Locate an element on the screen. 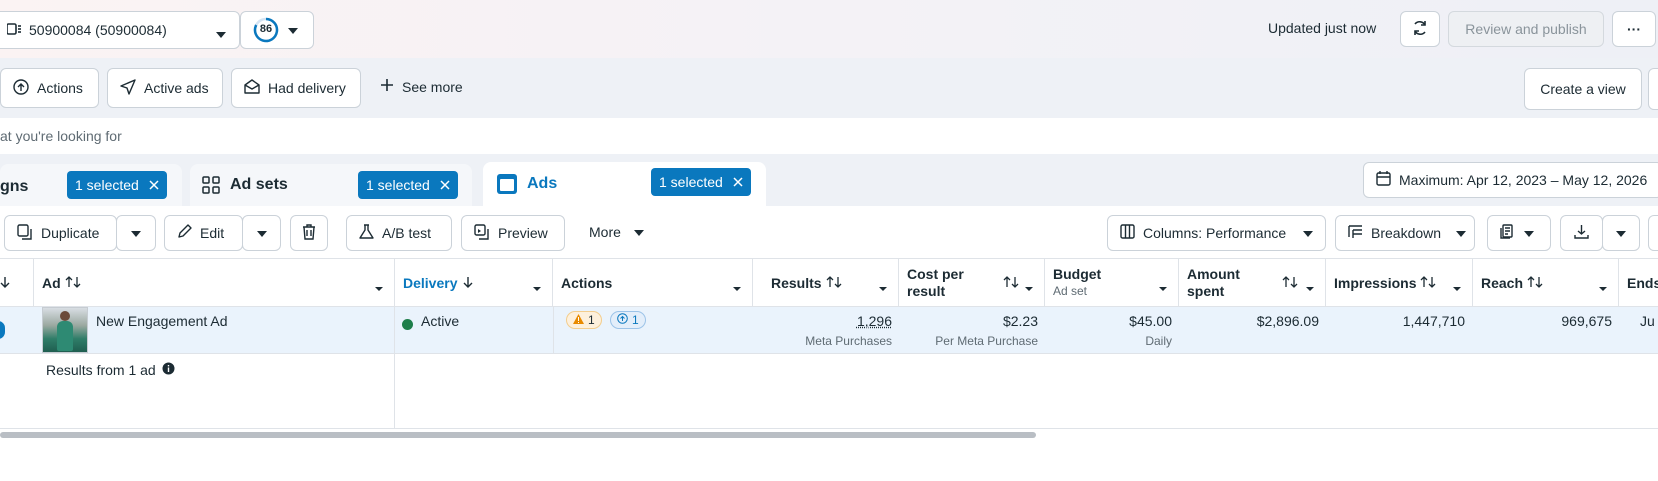 The height and width of the screenshot is (481, 1658). columns-button: Columns: Performance is located at coordinates (1216, 233).